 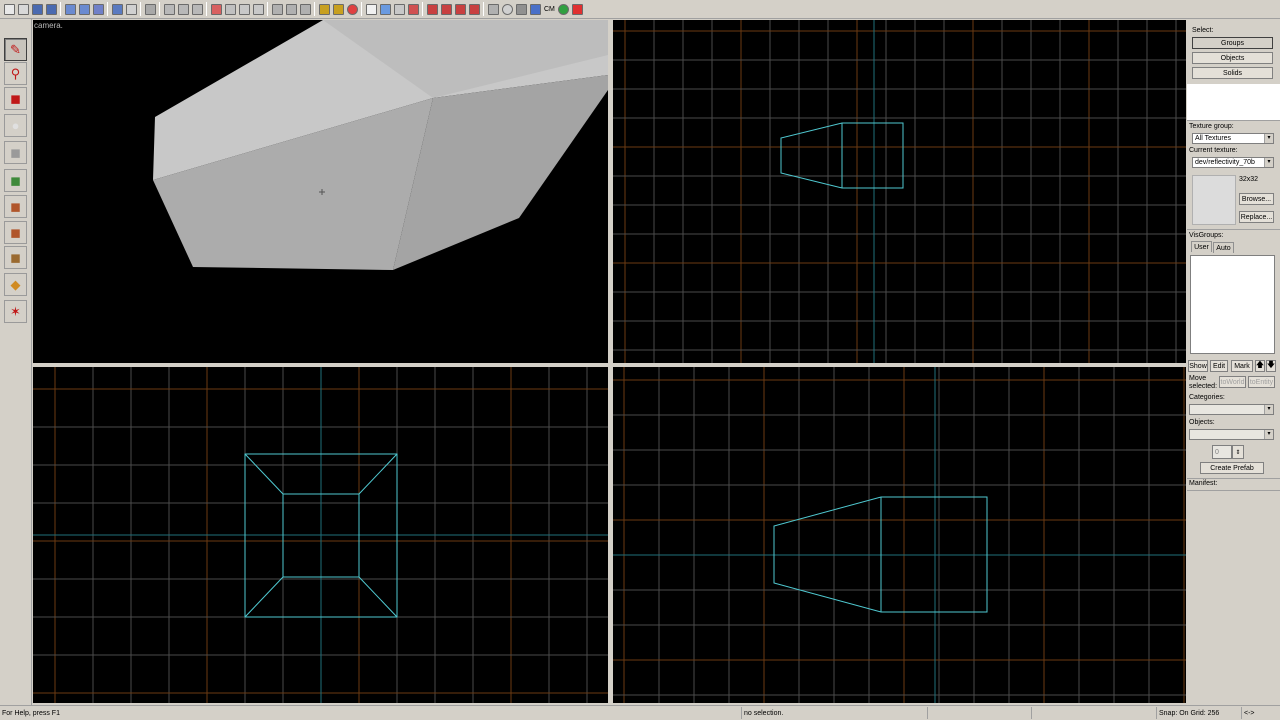 What do you see at coordinates (1232, 43) in the screenshot?
I see `select-groups-button: Groups` at bounding box center [1232, 43].